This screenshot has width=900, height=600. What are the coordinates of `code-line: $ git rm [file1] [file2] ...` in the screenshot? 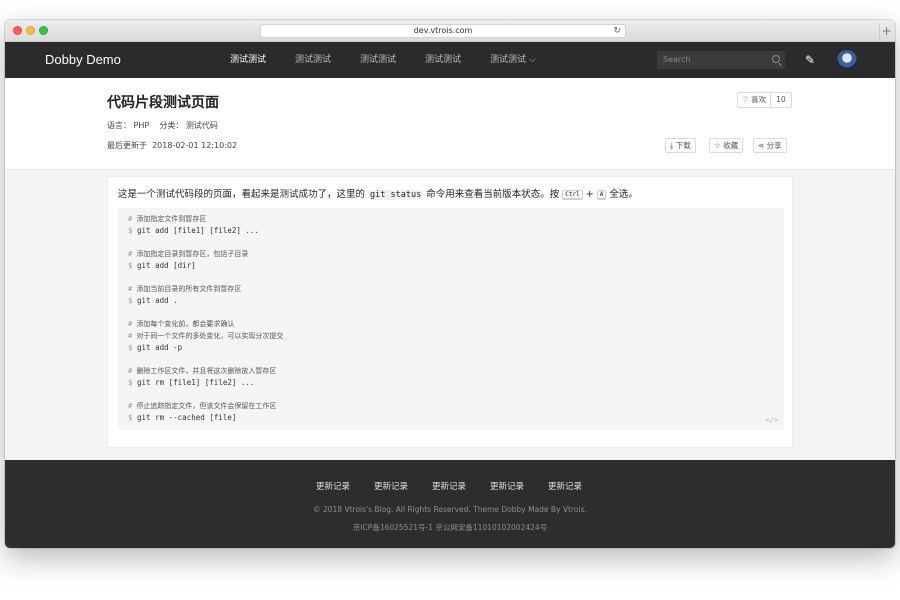 It's located at (191, 382).